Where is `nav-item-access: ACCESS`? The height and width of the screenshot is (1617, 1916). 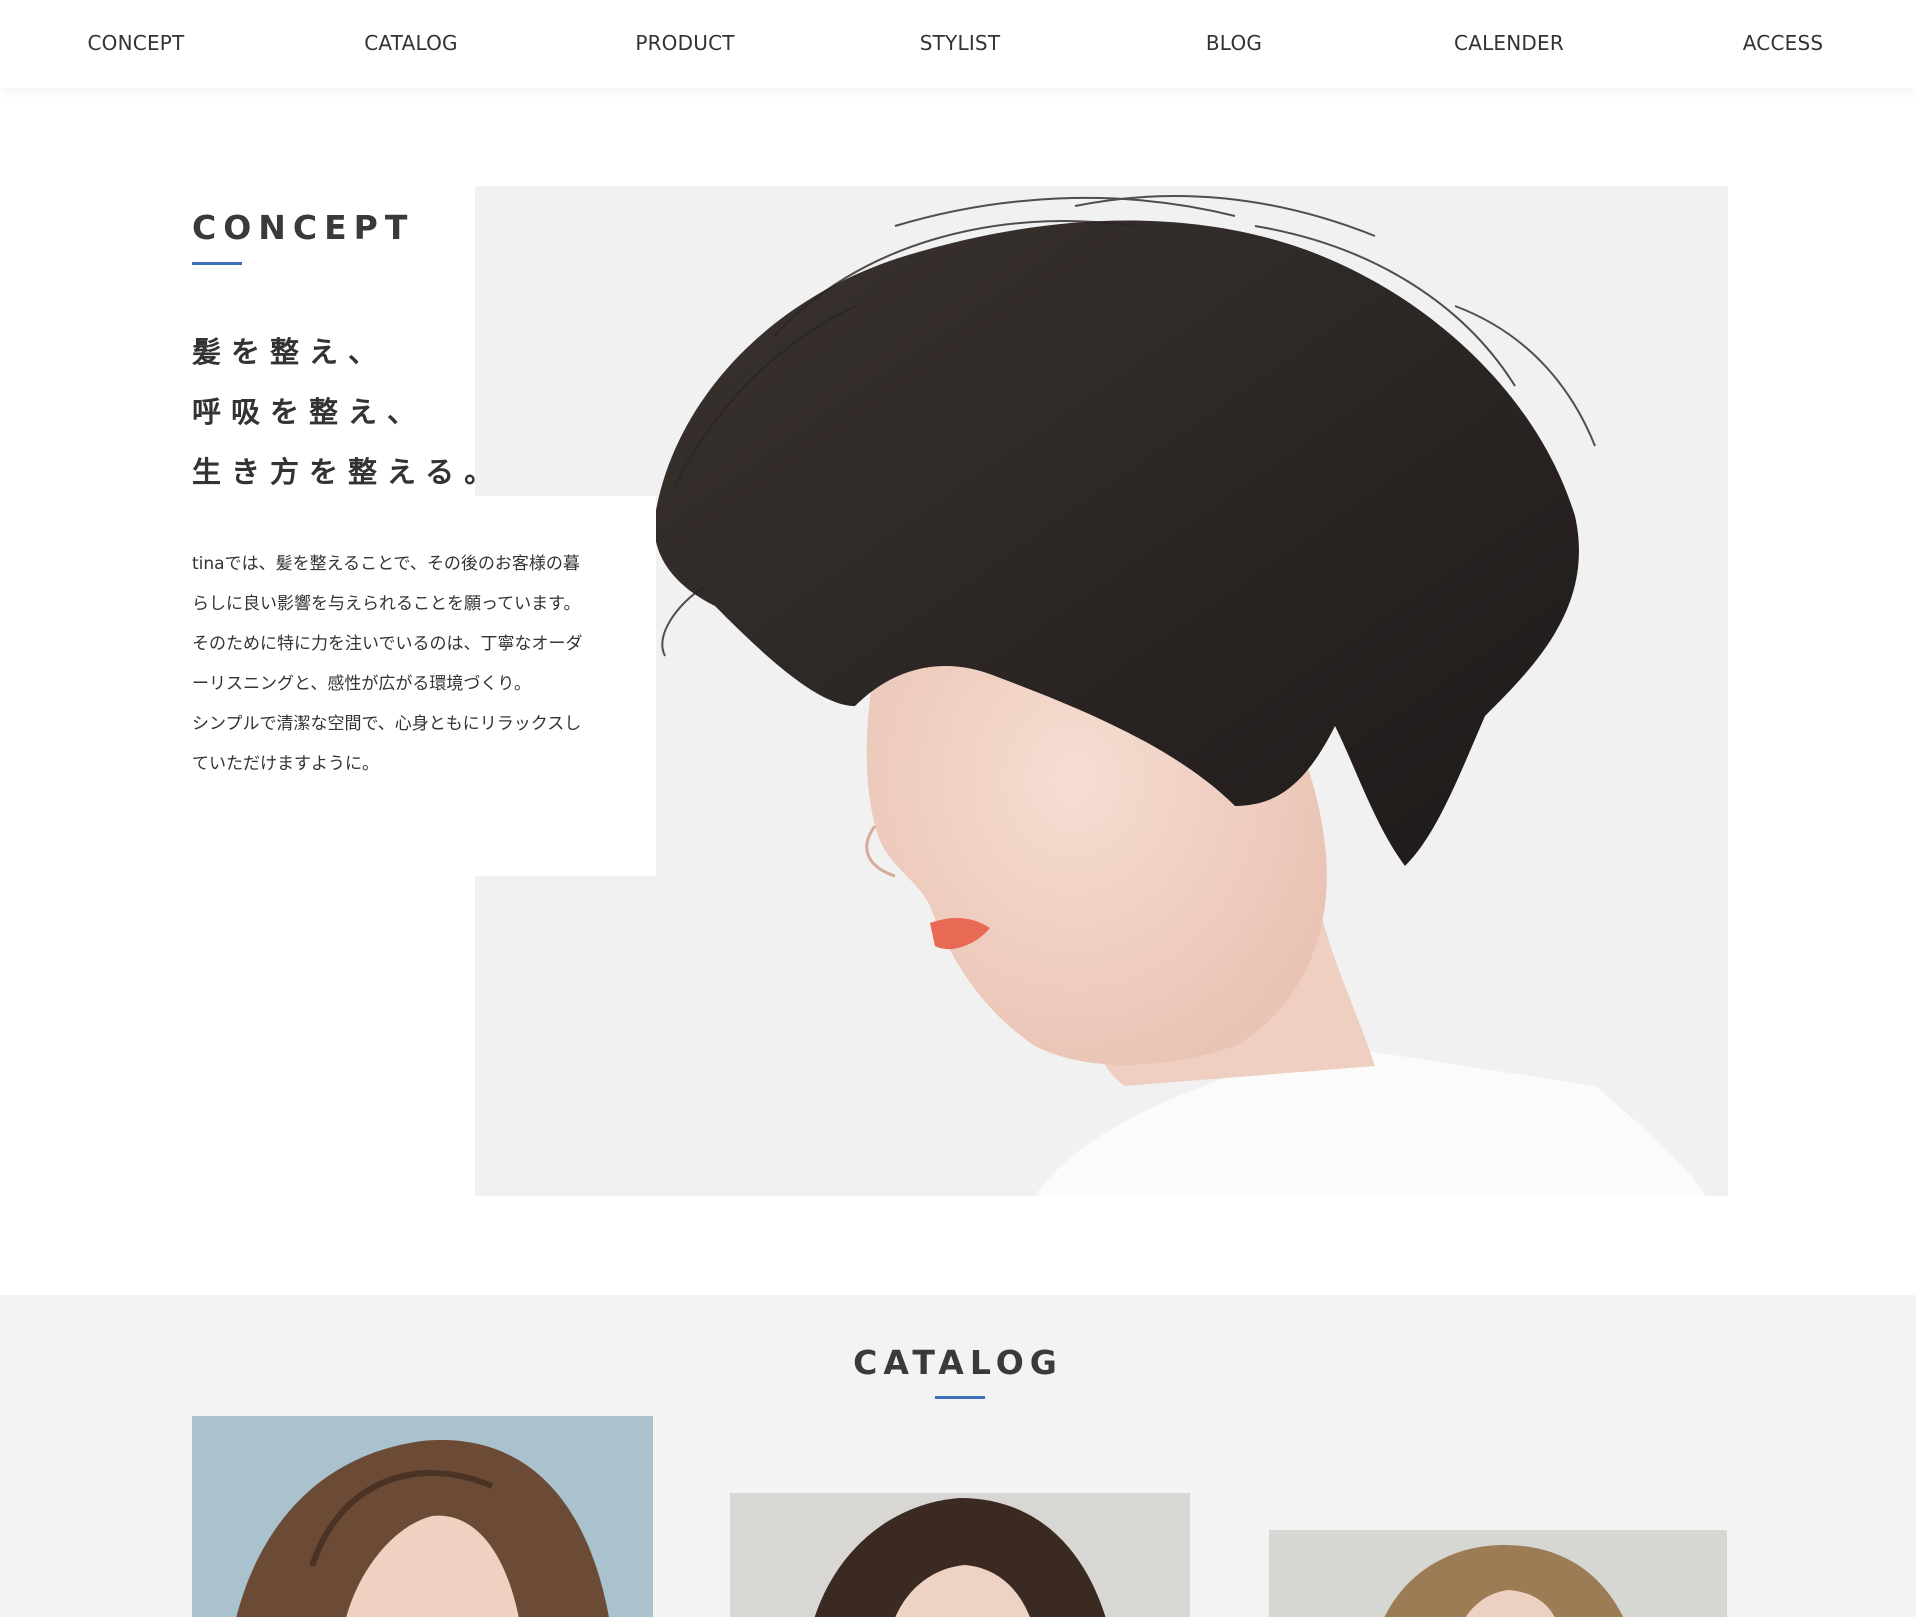
nav-item-access: ACCESS is located at coordinates (1783, 43).